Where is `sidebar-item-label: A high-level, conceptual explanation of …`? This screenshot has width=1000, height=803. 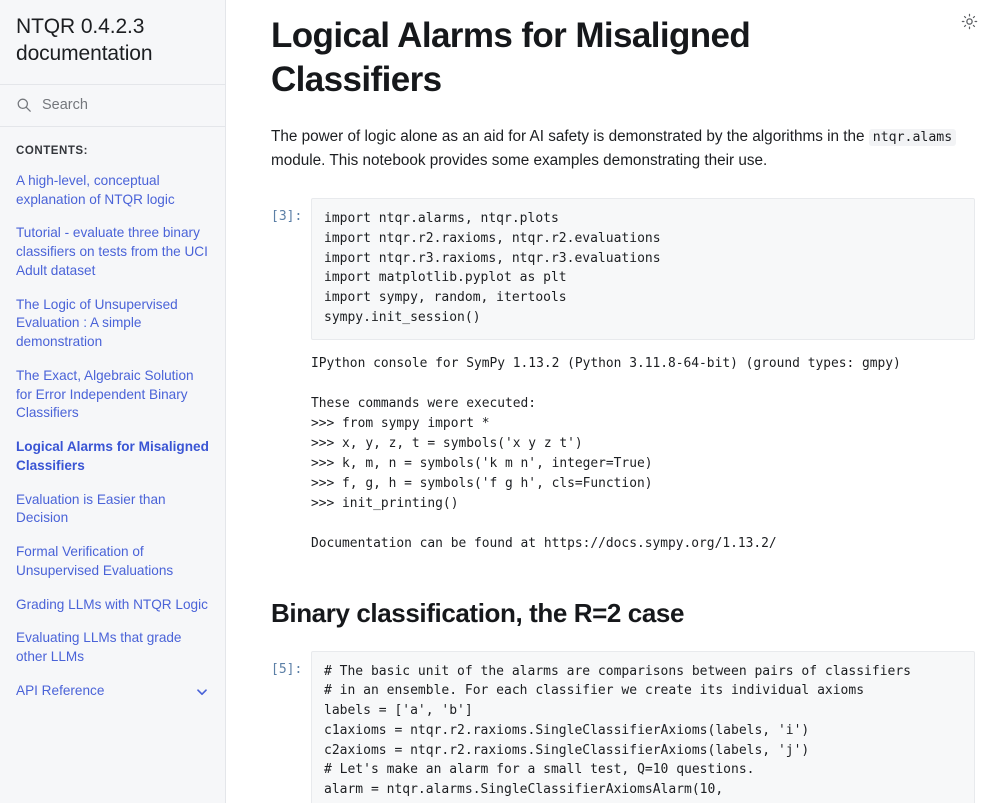
sidebar-item-label: A high-level, conceptual explanation of … is located at coordinates (95, 189).